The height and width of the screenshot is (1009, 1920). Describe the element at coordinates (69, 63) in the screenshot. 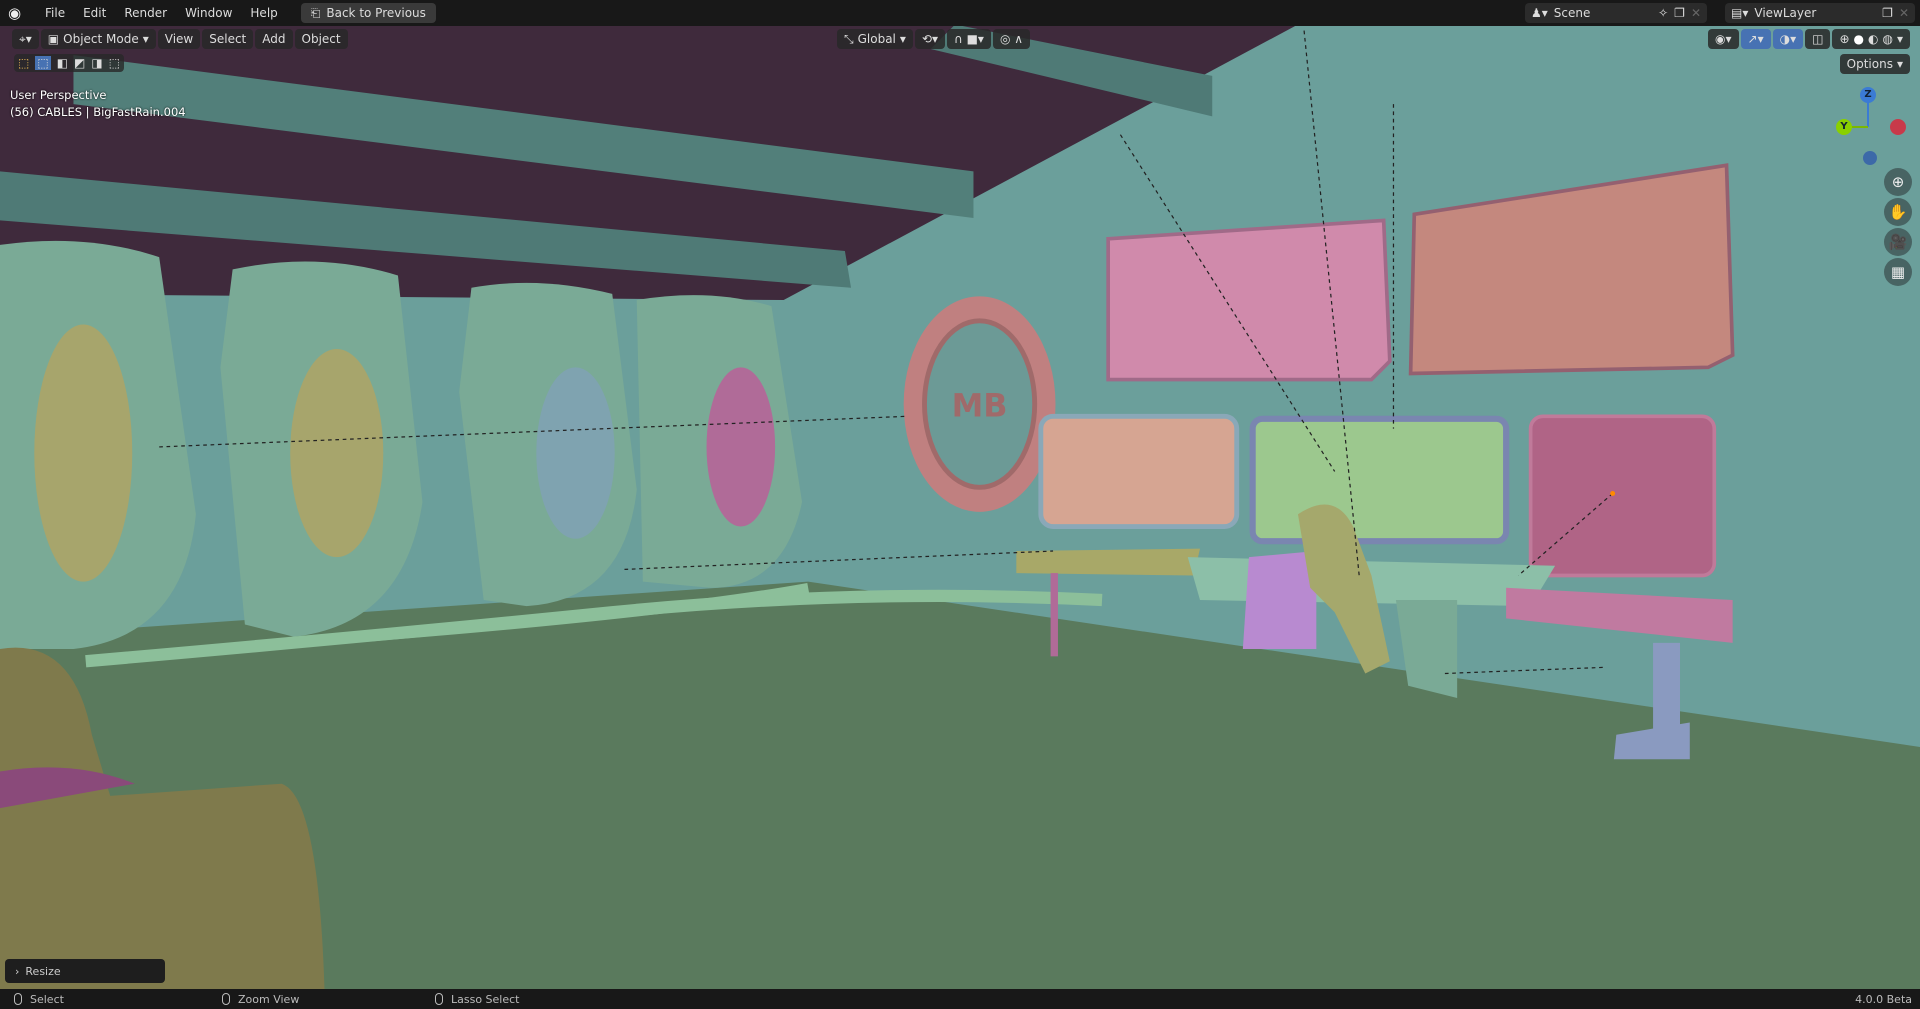

I see `tool-settings: ⬚ ⬚ ◧ ◩ ◨ ⬚` at that location.